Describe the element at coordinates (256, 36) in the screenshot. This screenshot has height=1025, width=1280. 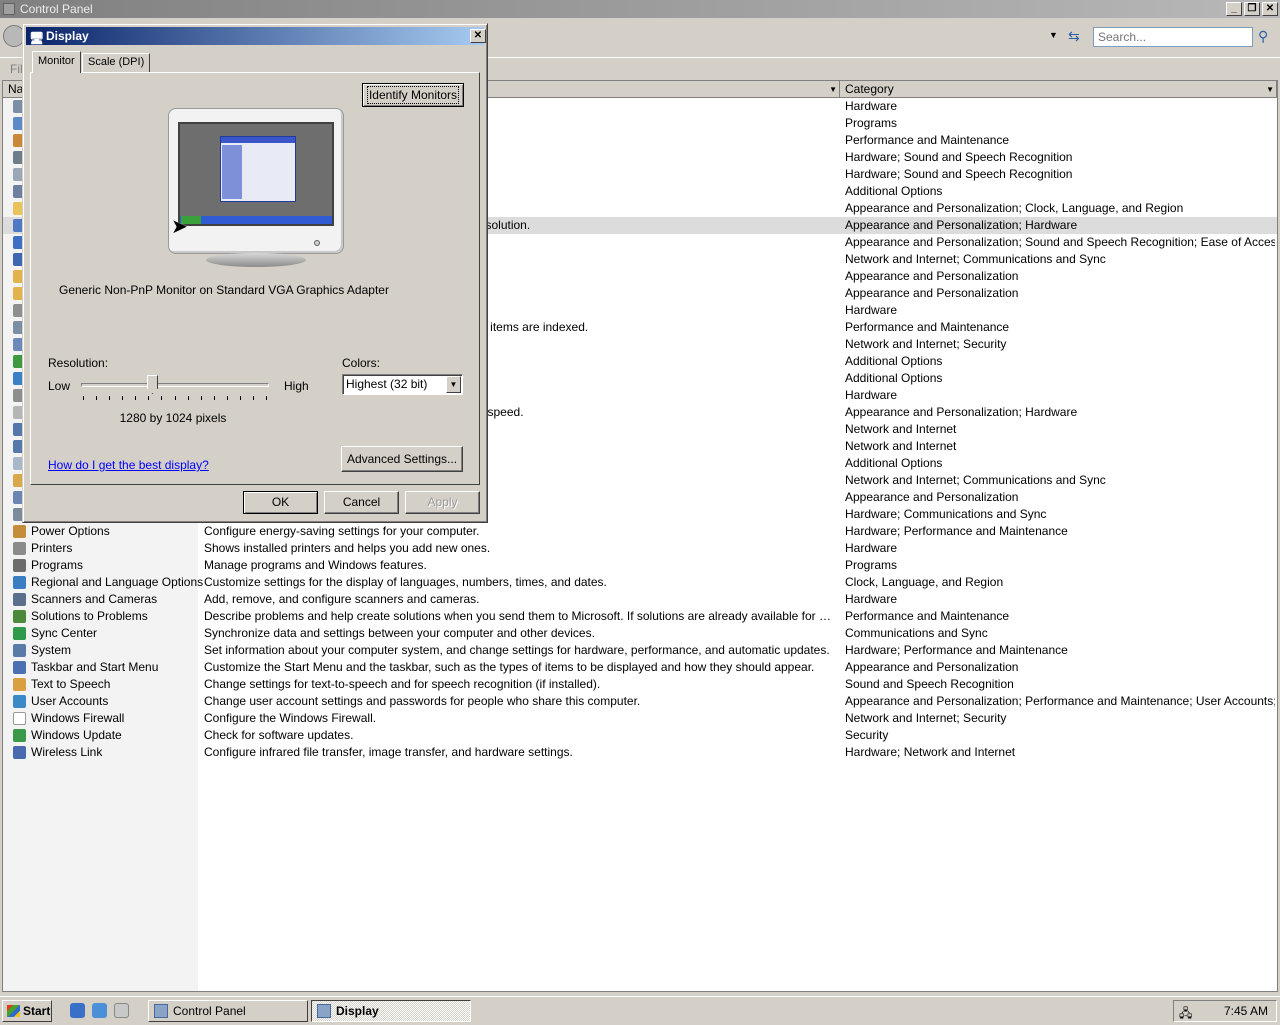
I see `dialog-titlebar: 🖥 Display ✕` at that location.